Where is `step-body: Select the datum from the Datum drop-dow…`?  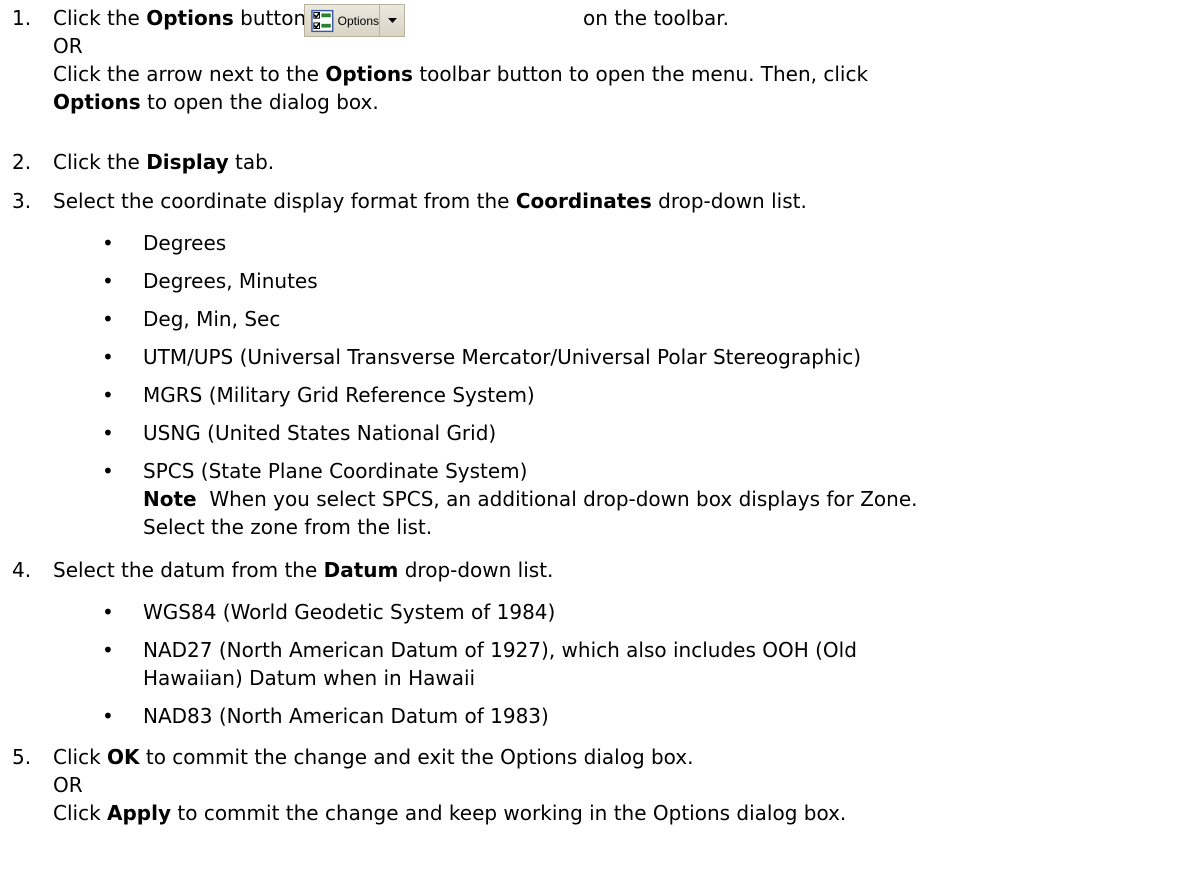
step-body: Select the datum from the Datum drop-dow… is located at coordinates (623, 570).